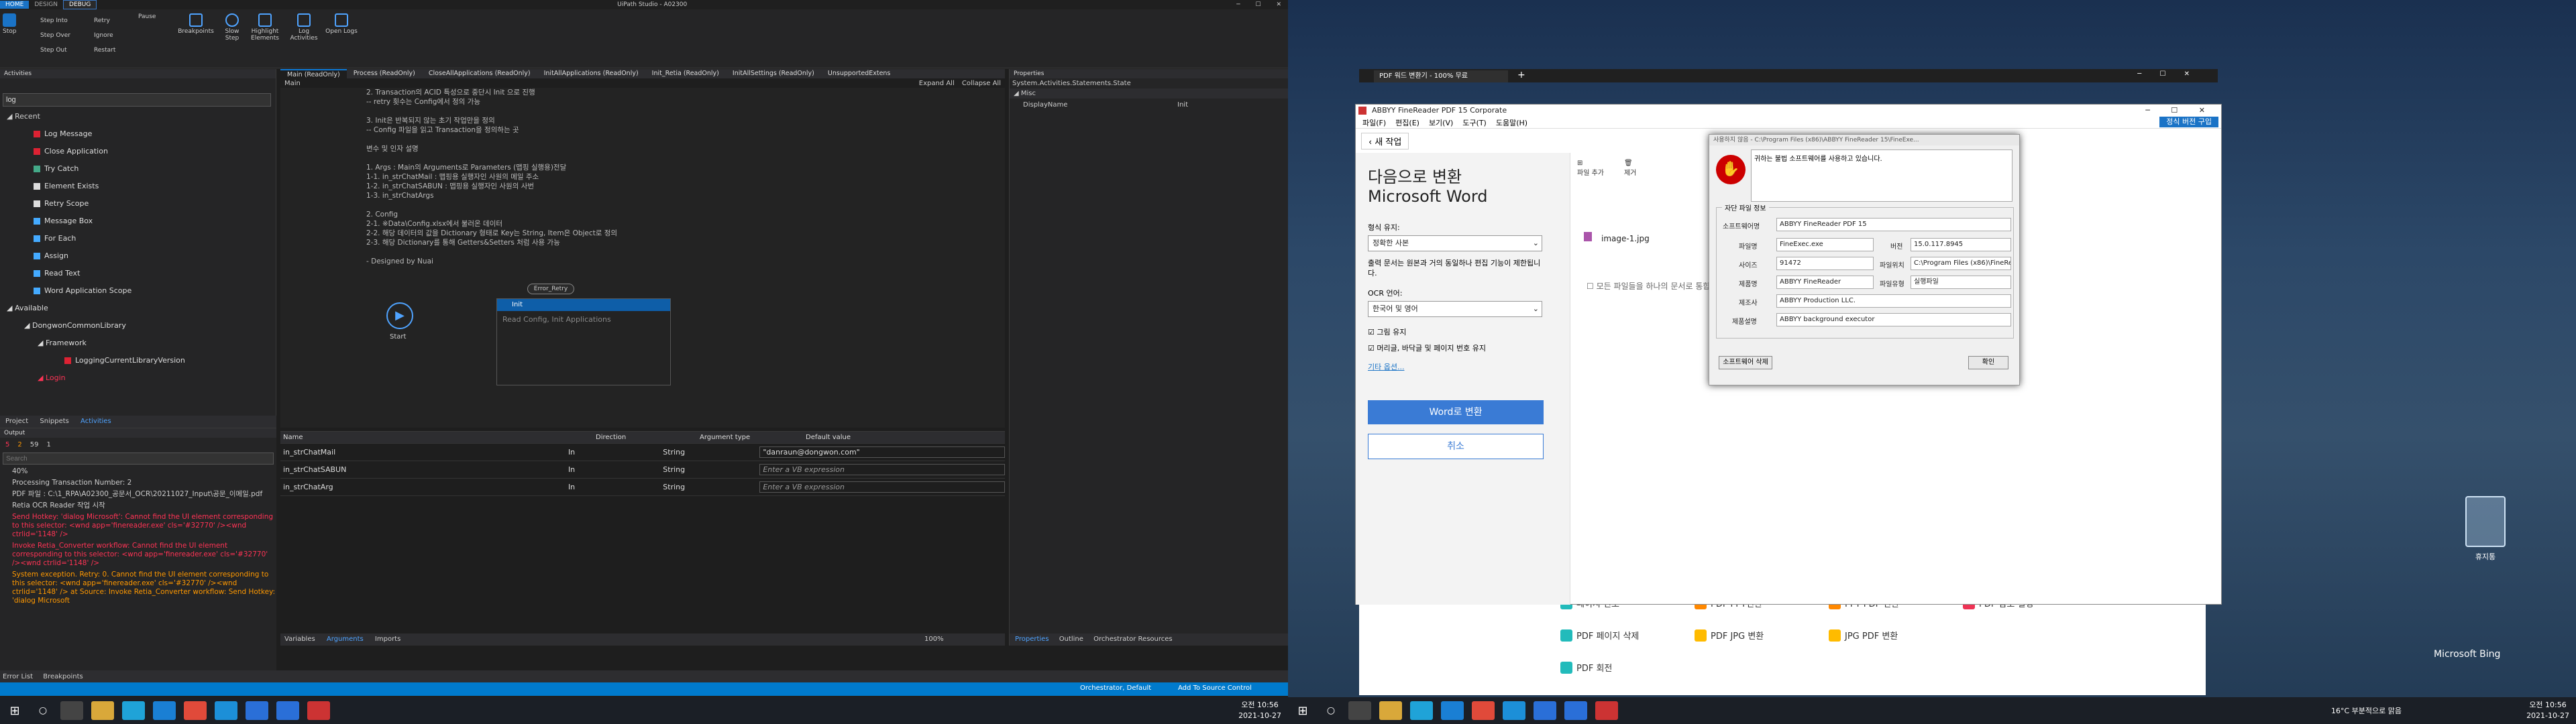  Describe the element at coordinates (981, 83) in the screenshot. I see `collapse-all-link: Collapse All` at that location.